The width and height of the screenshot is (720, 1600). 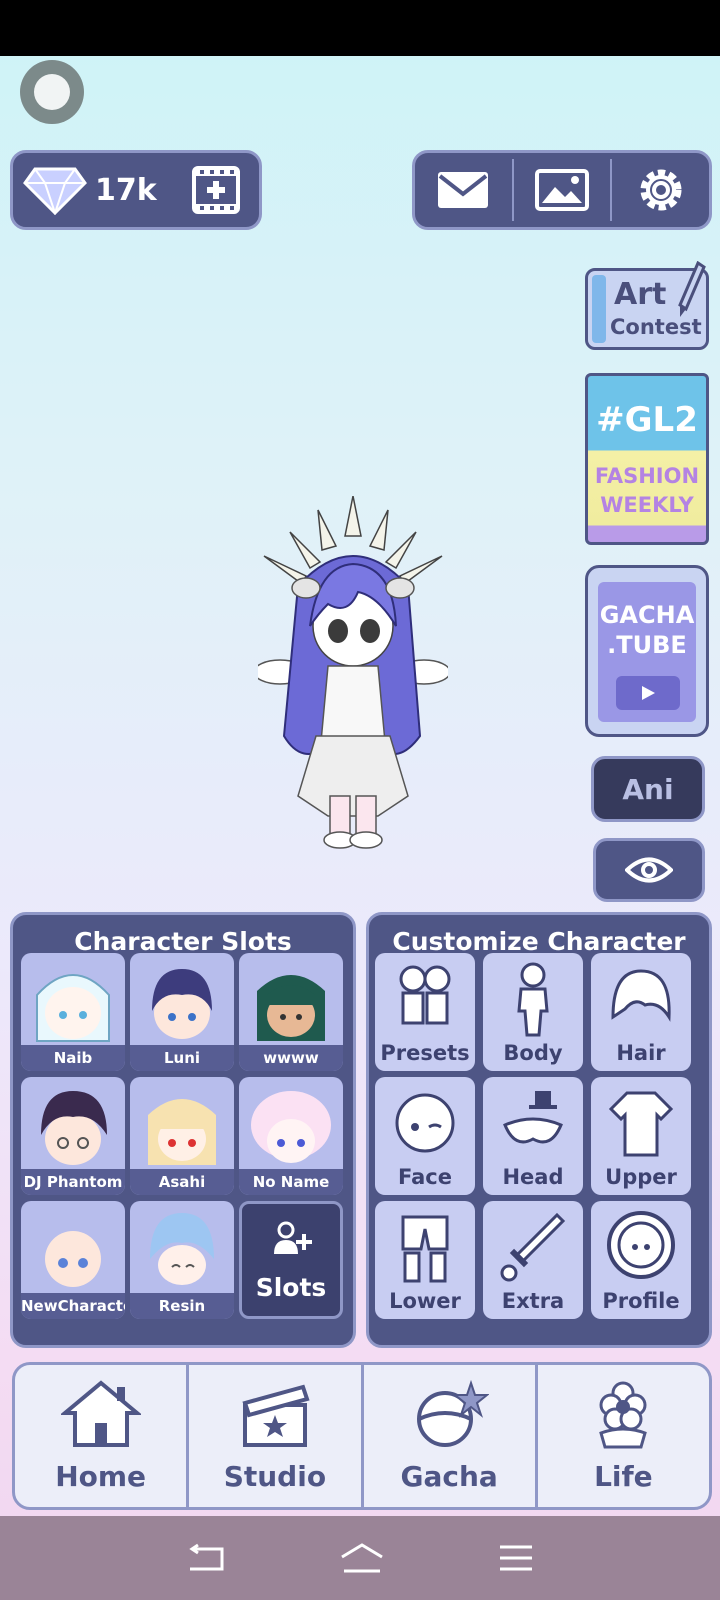 I want to click on hair-button: Hair, so click(x=641, y=1012).